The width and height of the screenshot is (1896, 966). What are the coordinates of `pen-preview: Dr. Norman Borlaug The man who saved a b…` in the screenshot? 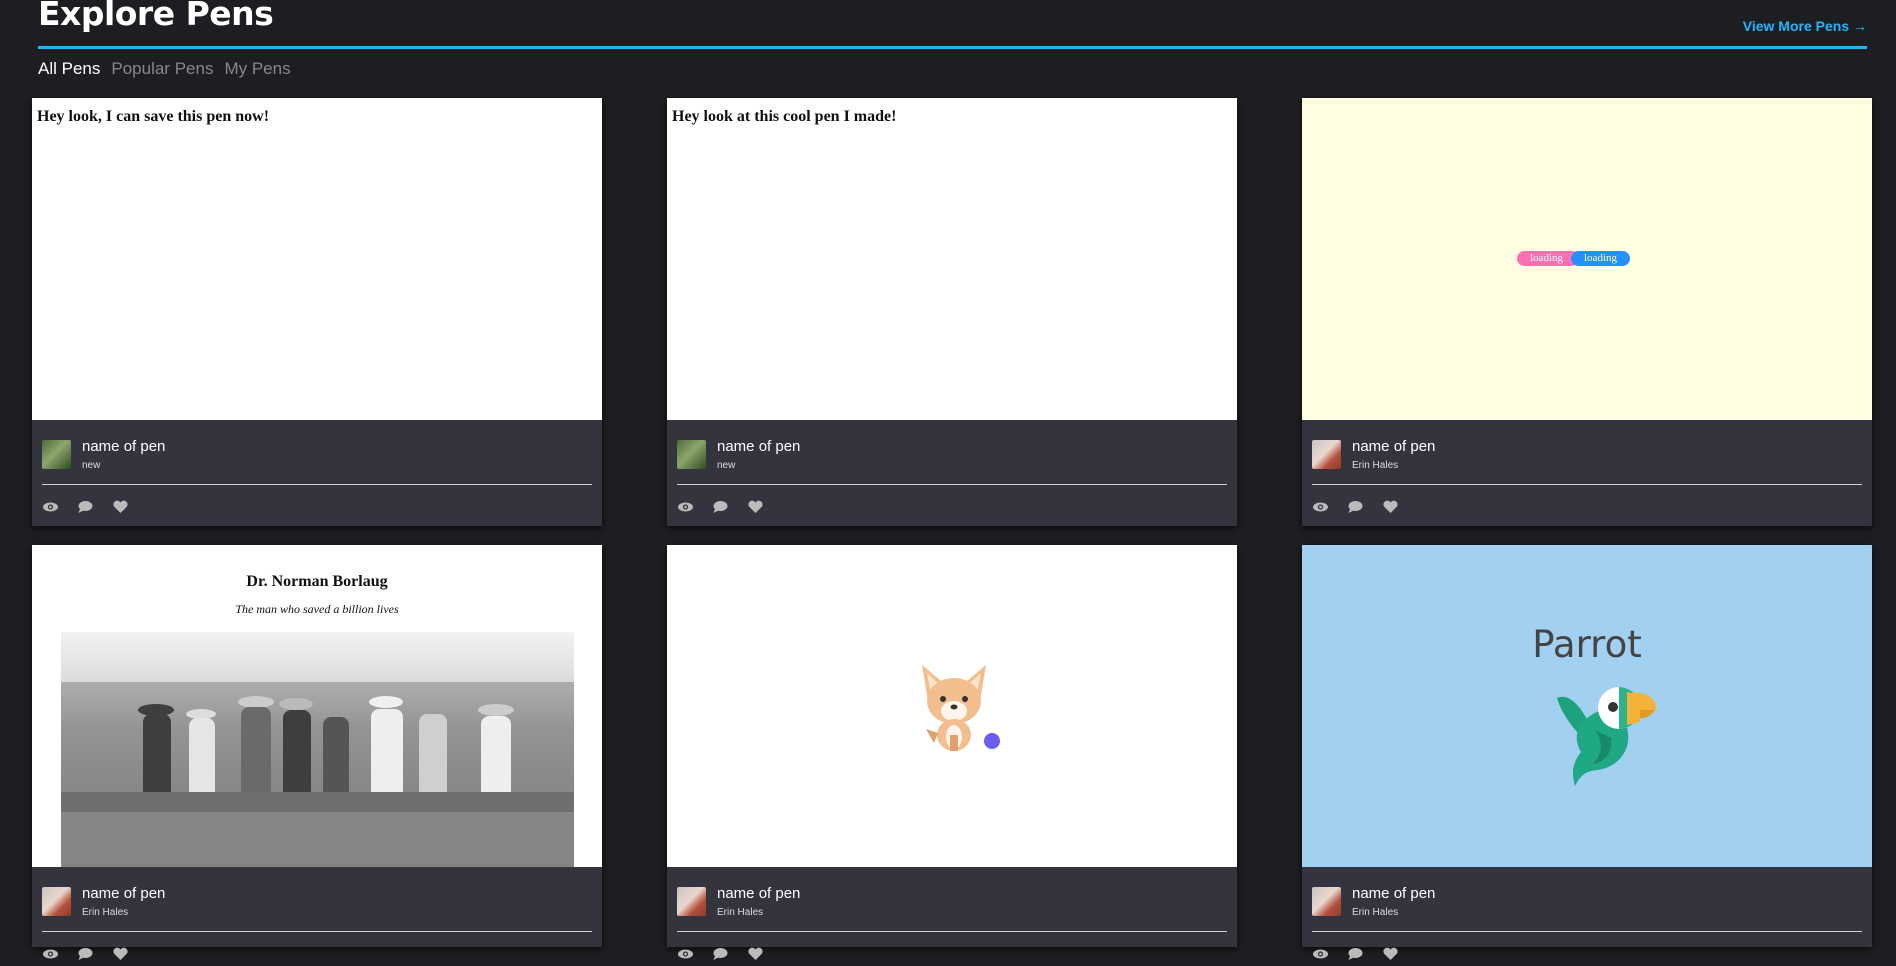 It's located at (317, 706).